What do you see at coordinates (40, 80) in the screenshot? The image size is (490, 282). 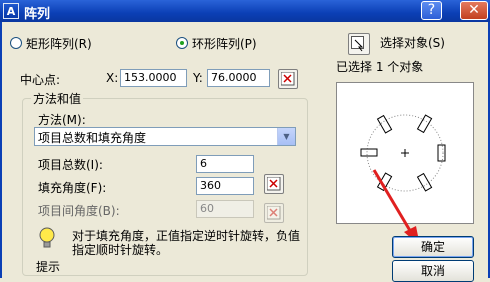 I see `center-point-label: 中心点:` at bounding box center [40, 80].